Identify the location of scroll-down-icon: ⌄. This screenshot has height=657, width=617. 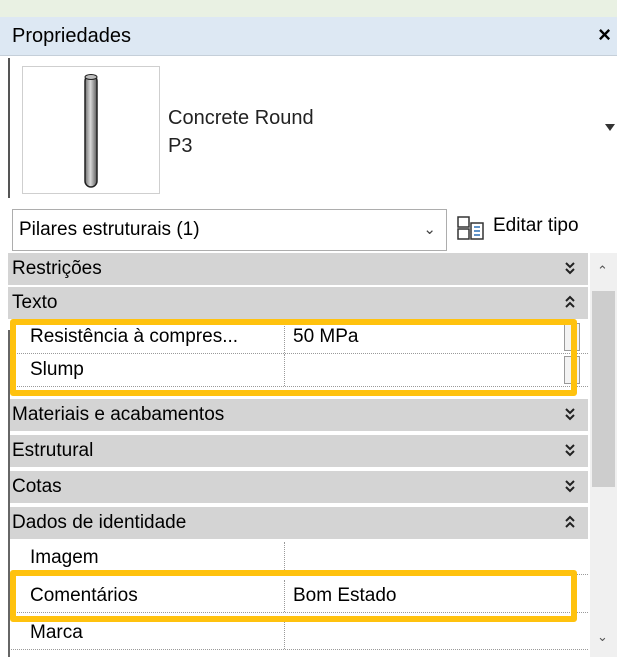
(602, 637).